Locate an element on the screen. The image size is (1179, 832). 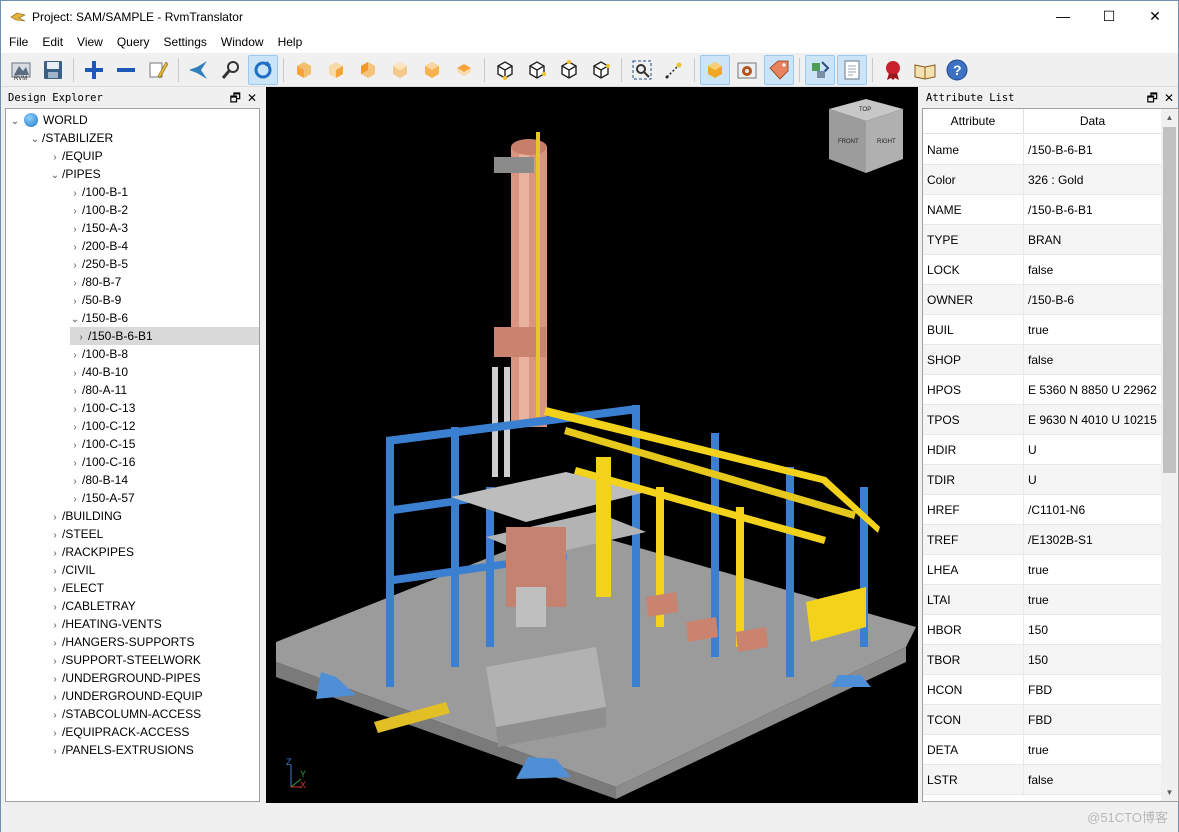
view-box-5-button is located at coordinates (432, 70).